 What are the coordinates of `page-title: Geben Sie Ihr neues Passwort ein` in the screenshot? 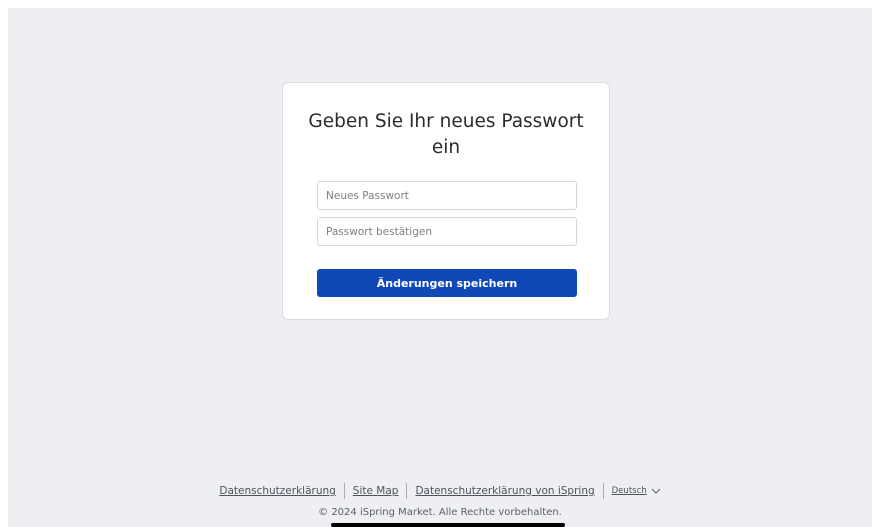 It's located at (446, 134).